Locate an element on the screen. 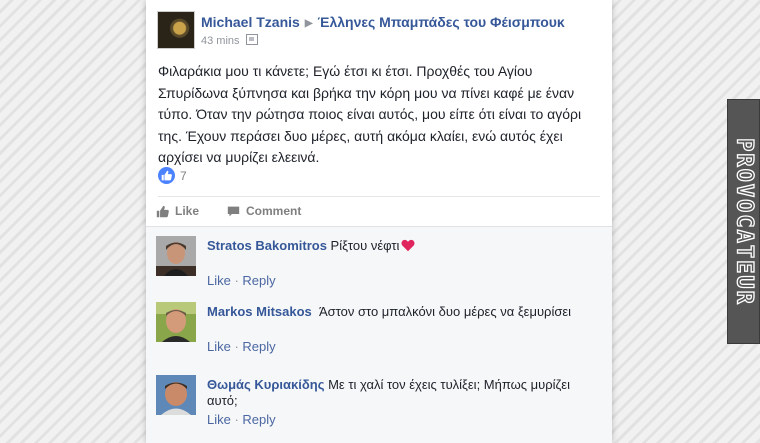  group-name: Έλληνες Μπαμπάδες του Φέισμπουκ is located at coordinates (441, 22).